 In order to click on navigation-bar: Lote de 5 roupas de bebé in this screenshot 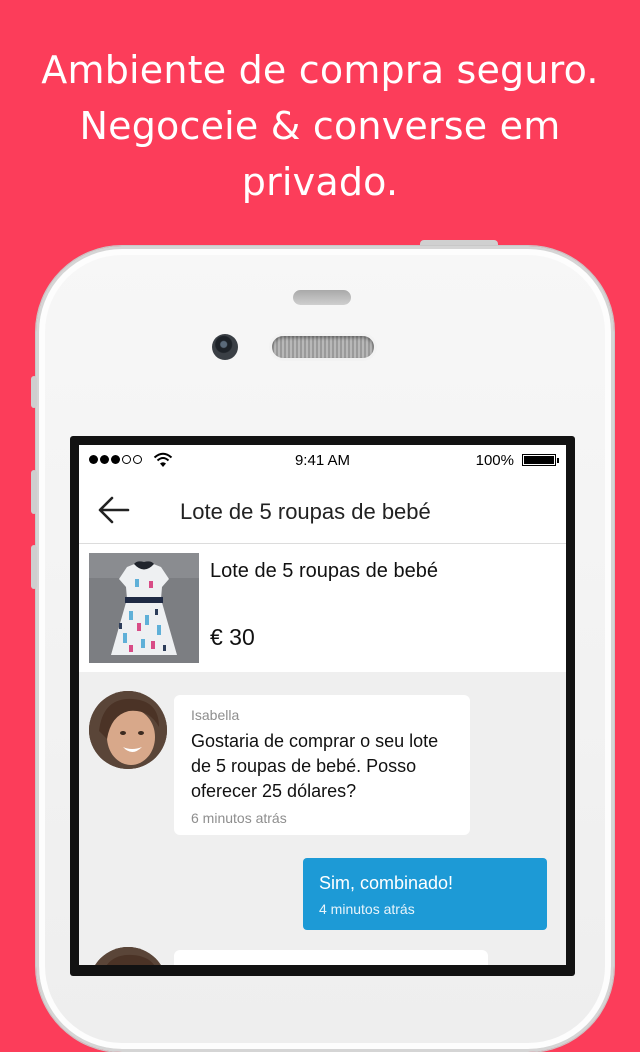, I will do `click(322, 509)`.